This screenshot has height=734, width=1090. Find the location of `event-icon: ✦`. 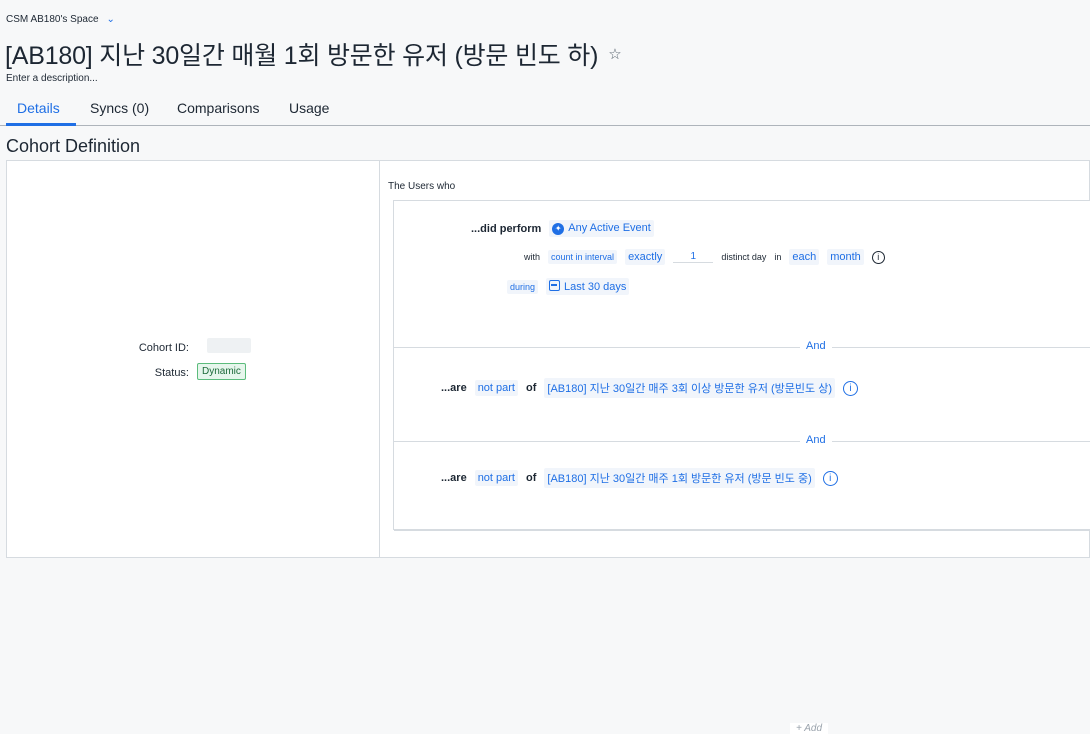

event-icon: ✦ is located at coordinates (558, 229).